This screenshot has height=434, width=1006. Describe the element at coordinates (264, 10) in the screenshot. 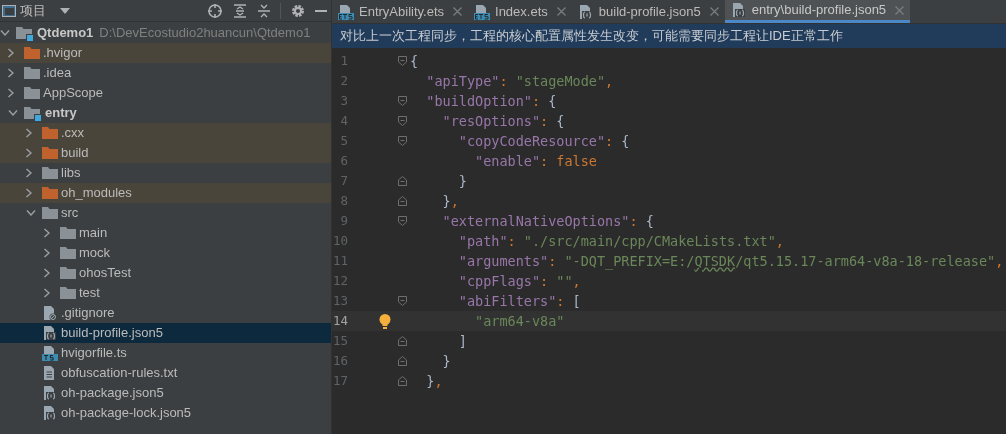

I see `collapse-all-icon` at that location.